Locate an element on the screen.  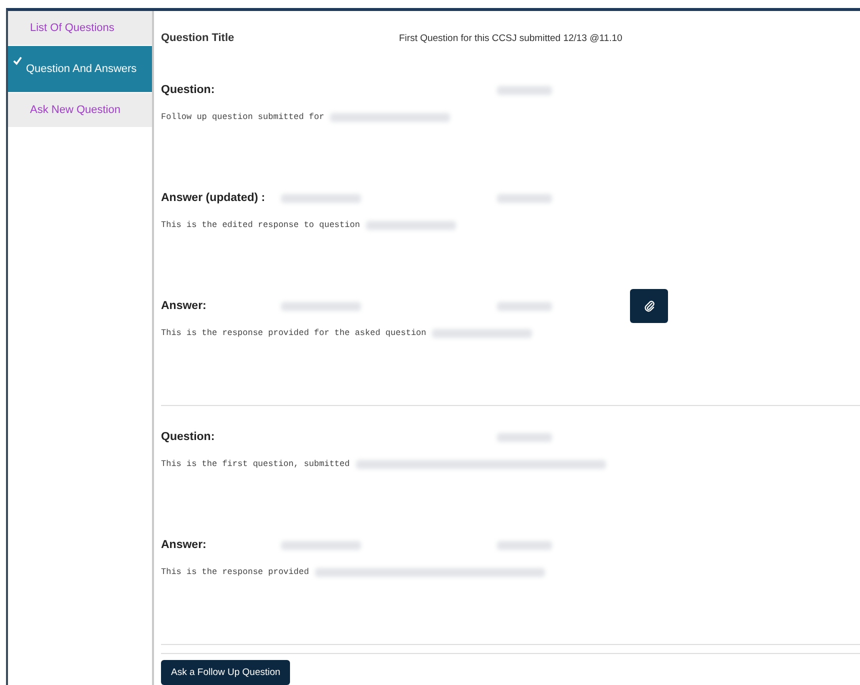
follow-up-button: Ask a Follow Up Question is located at coordinates (225, 672).